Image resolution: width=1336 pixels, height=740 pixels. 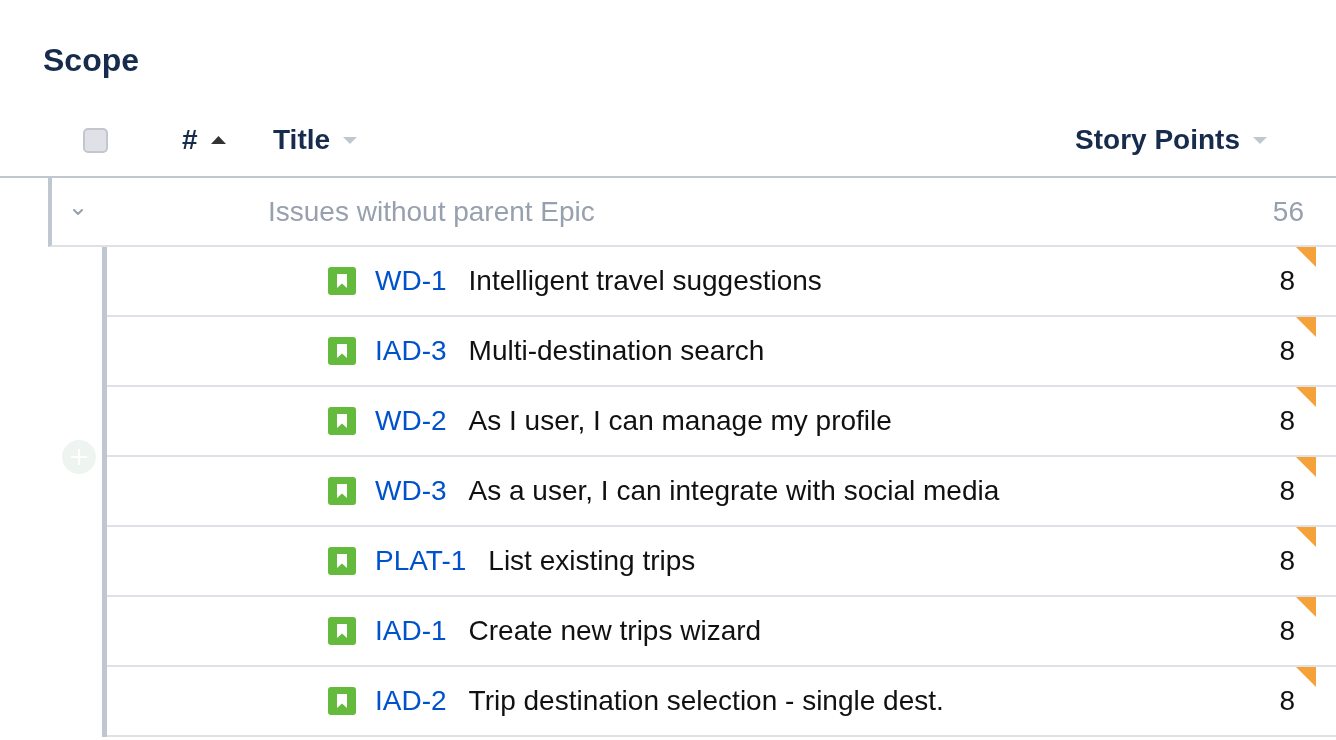 What do you see at coordinates (411, 701) in the screenshot?
I see `issue-key-link: IAD-2` at bounding box center [411, 701].